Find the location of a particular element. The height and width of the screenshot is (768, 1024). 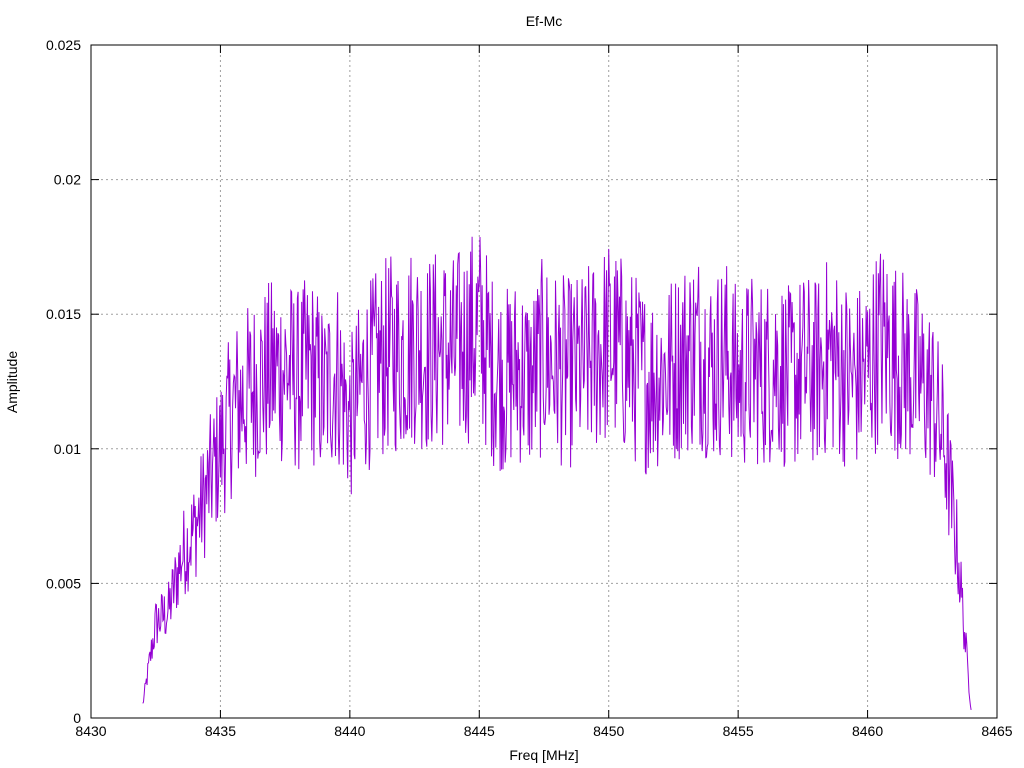

y-tick-label: 0.005 is located at coordinates (63, 583).